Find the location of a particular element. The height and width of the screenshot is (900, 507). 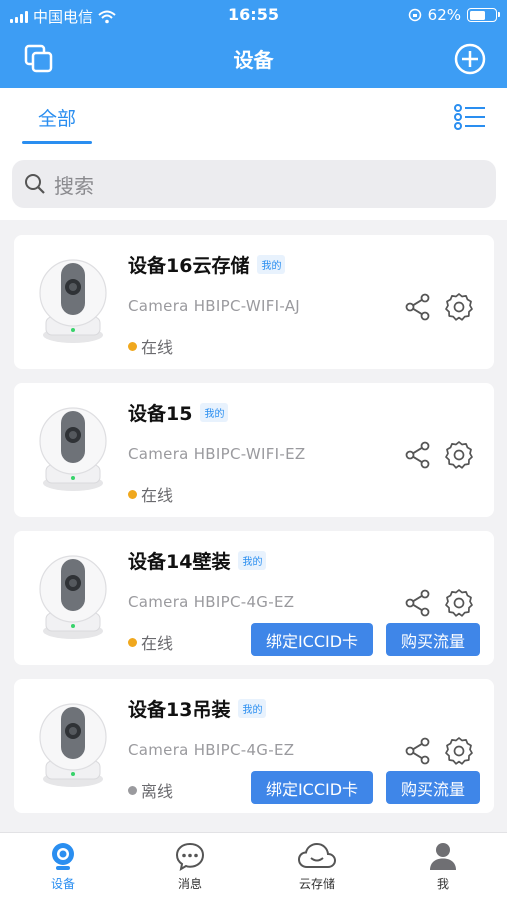

device-title-row: 设备16云存储 我的 is located at coordinates (207, 264).